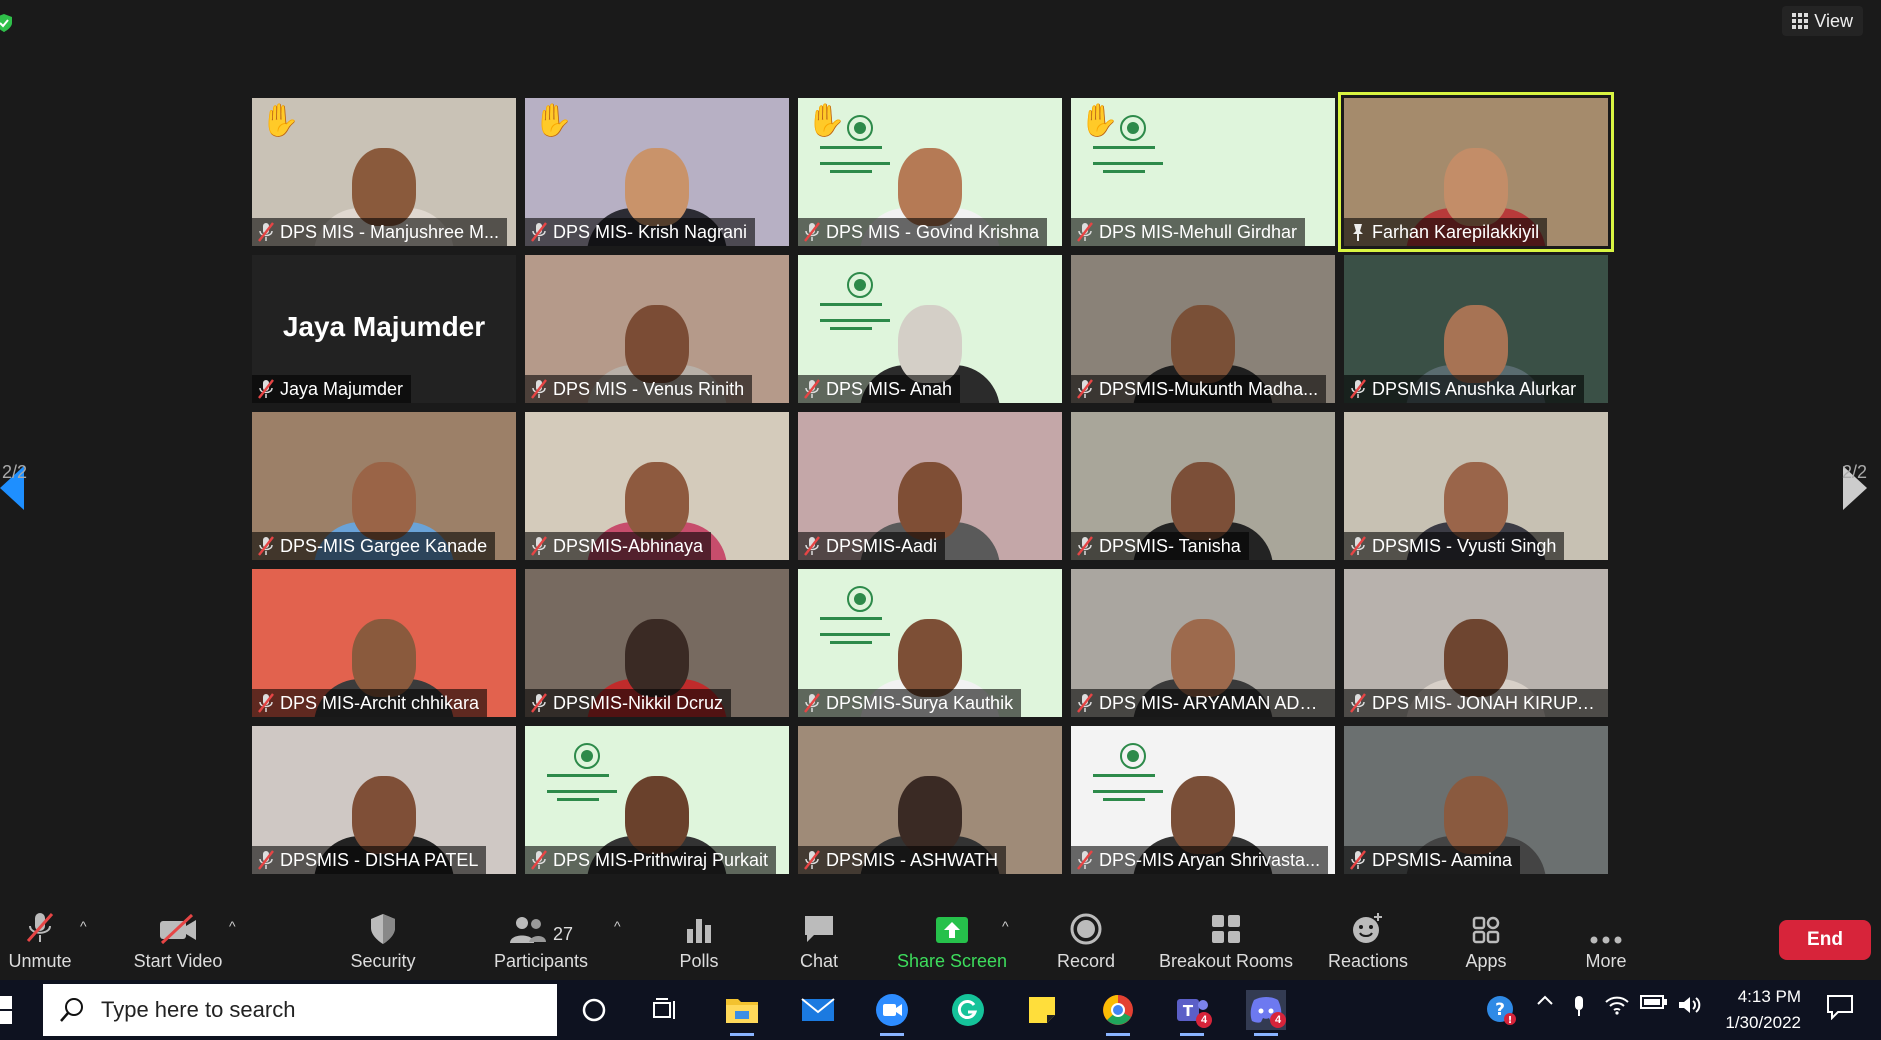 The image size is (1881, 1040). I want to click on chat-button: Chat, so click(819, 941).